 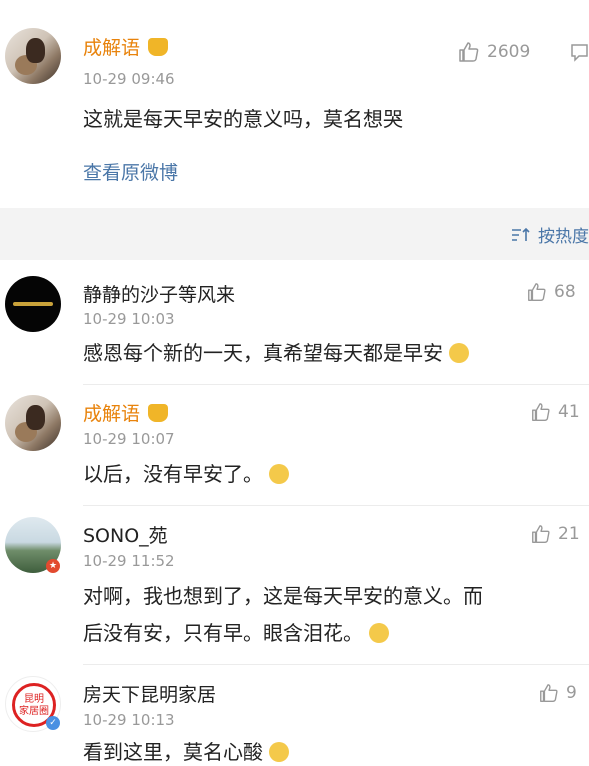 I want to click on comment-text-line1: 对啊，我也想到了，这是每天早安的意义。而, so click(x=283, y=596).